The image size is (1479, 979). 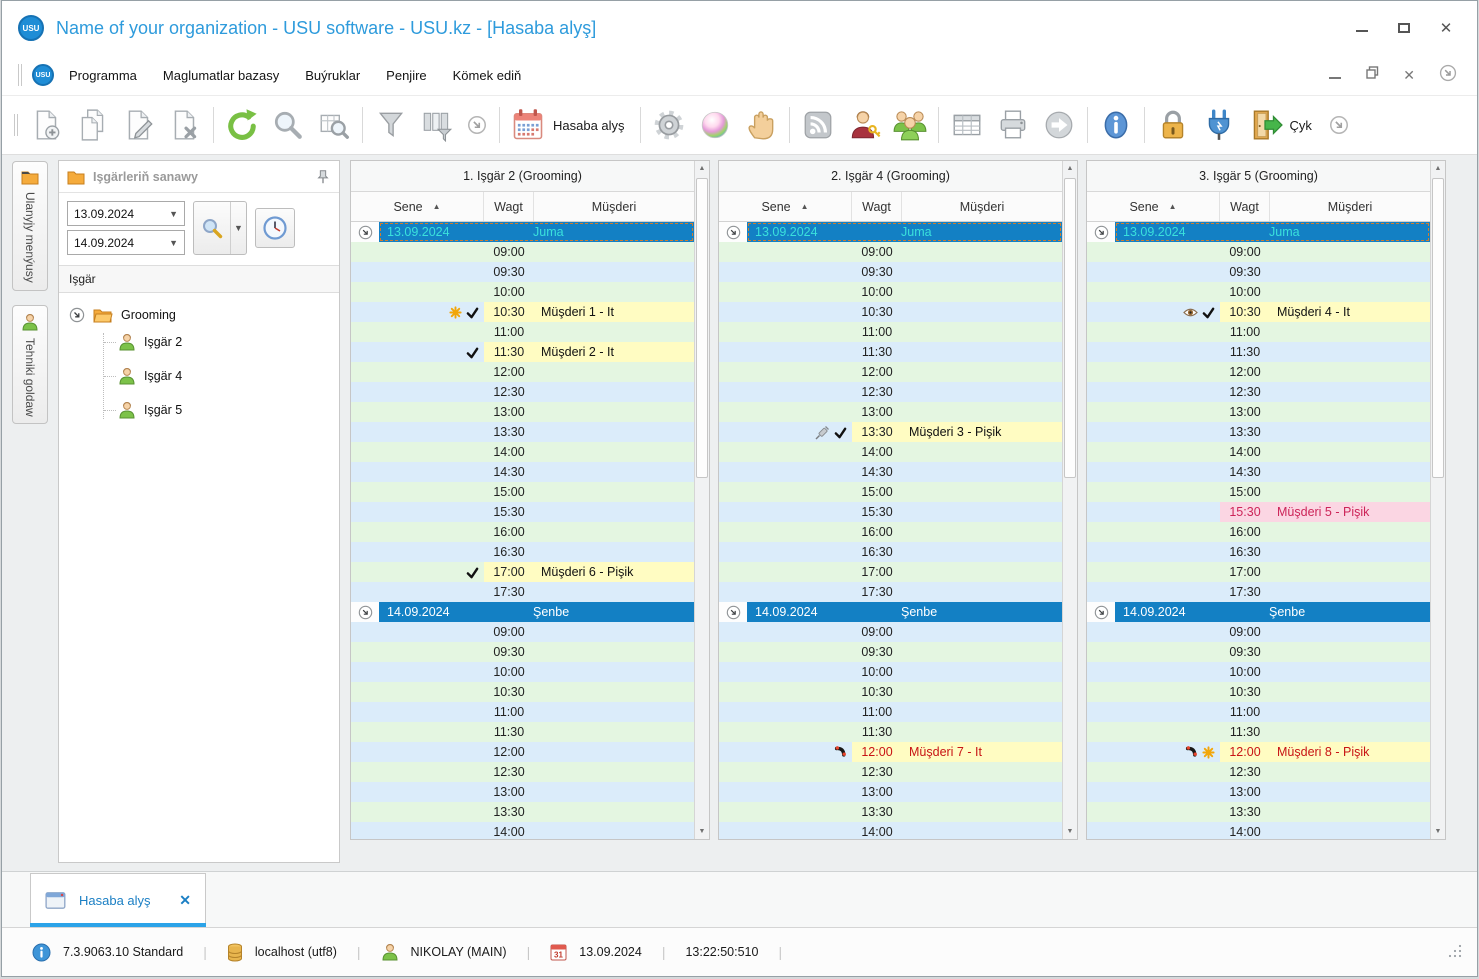 What do you see at coordinates (220, 228) in the screenshot?
I see `search-split-button: ▼` at bounding box center [220, 228].